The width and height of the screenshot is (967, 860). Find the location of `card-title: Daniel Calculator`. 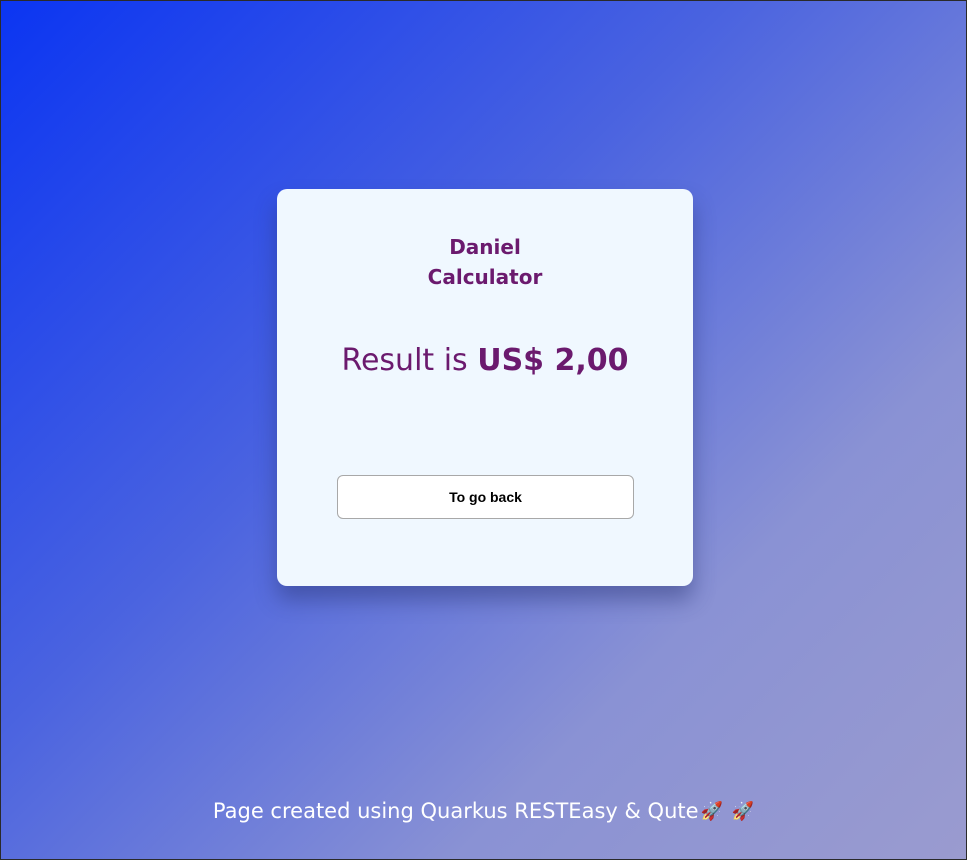

card-title: Daniel Calculator is located at coordinates (485, 262).